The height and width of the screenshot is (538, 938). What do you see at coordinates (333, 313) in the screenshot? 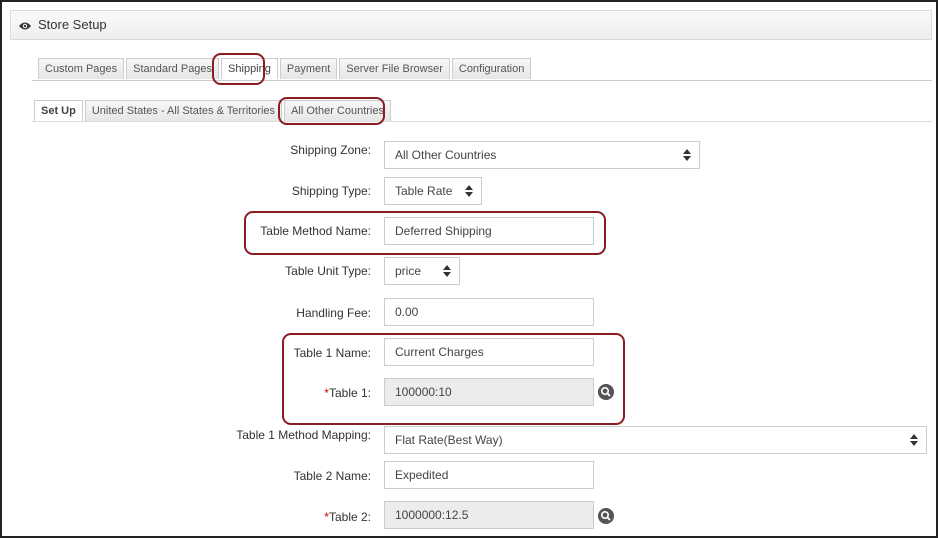
I see `handling-fee-label: Handling Fee:` at bounding box center [333, 313].